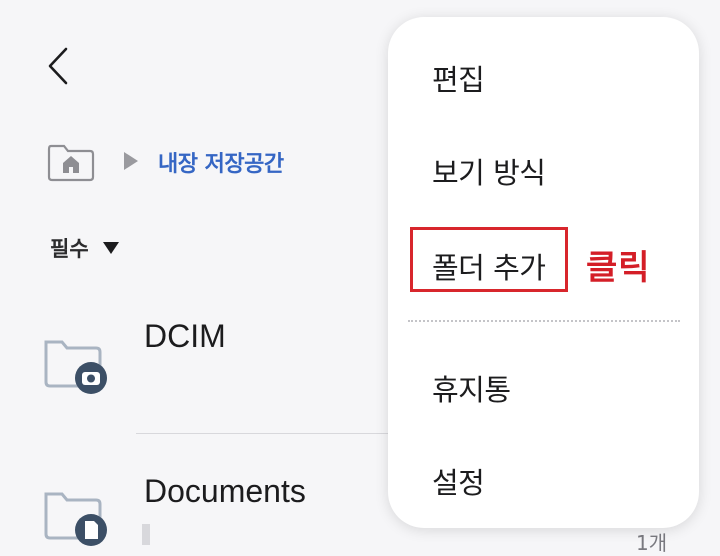  Describe the element at coordinates (652, 543) in the screenshot. I see `folder-item-count: 1개` at that location.